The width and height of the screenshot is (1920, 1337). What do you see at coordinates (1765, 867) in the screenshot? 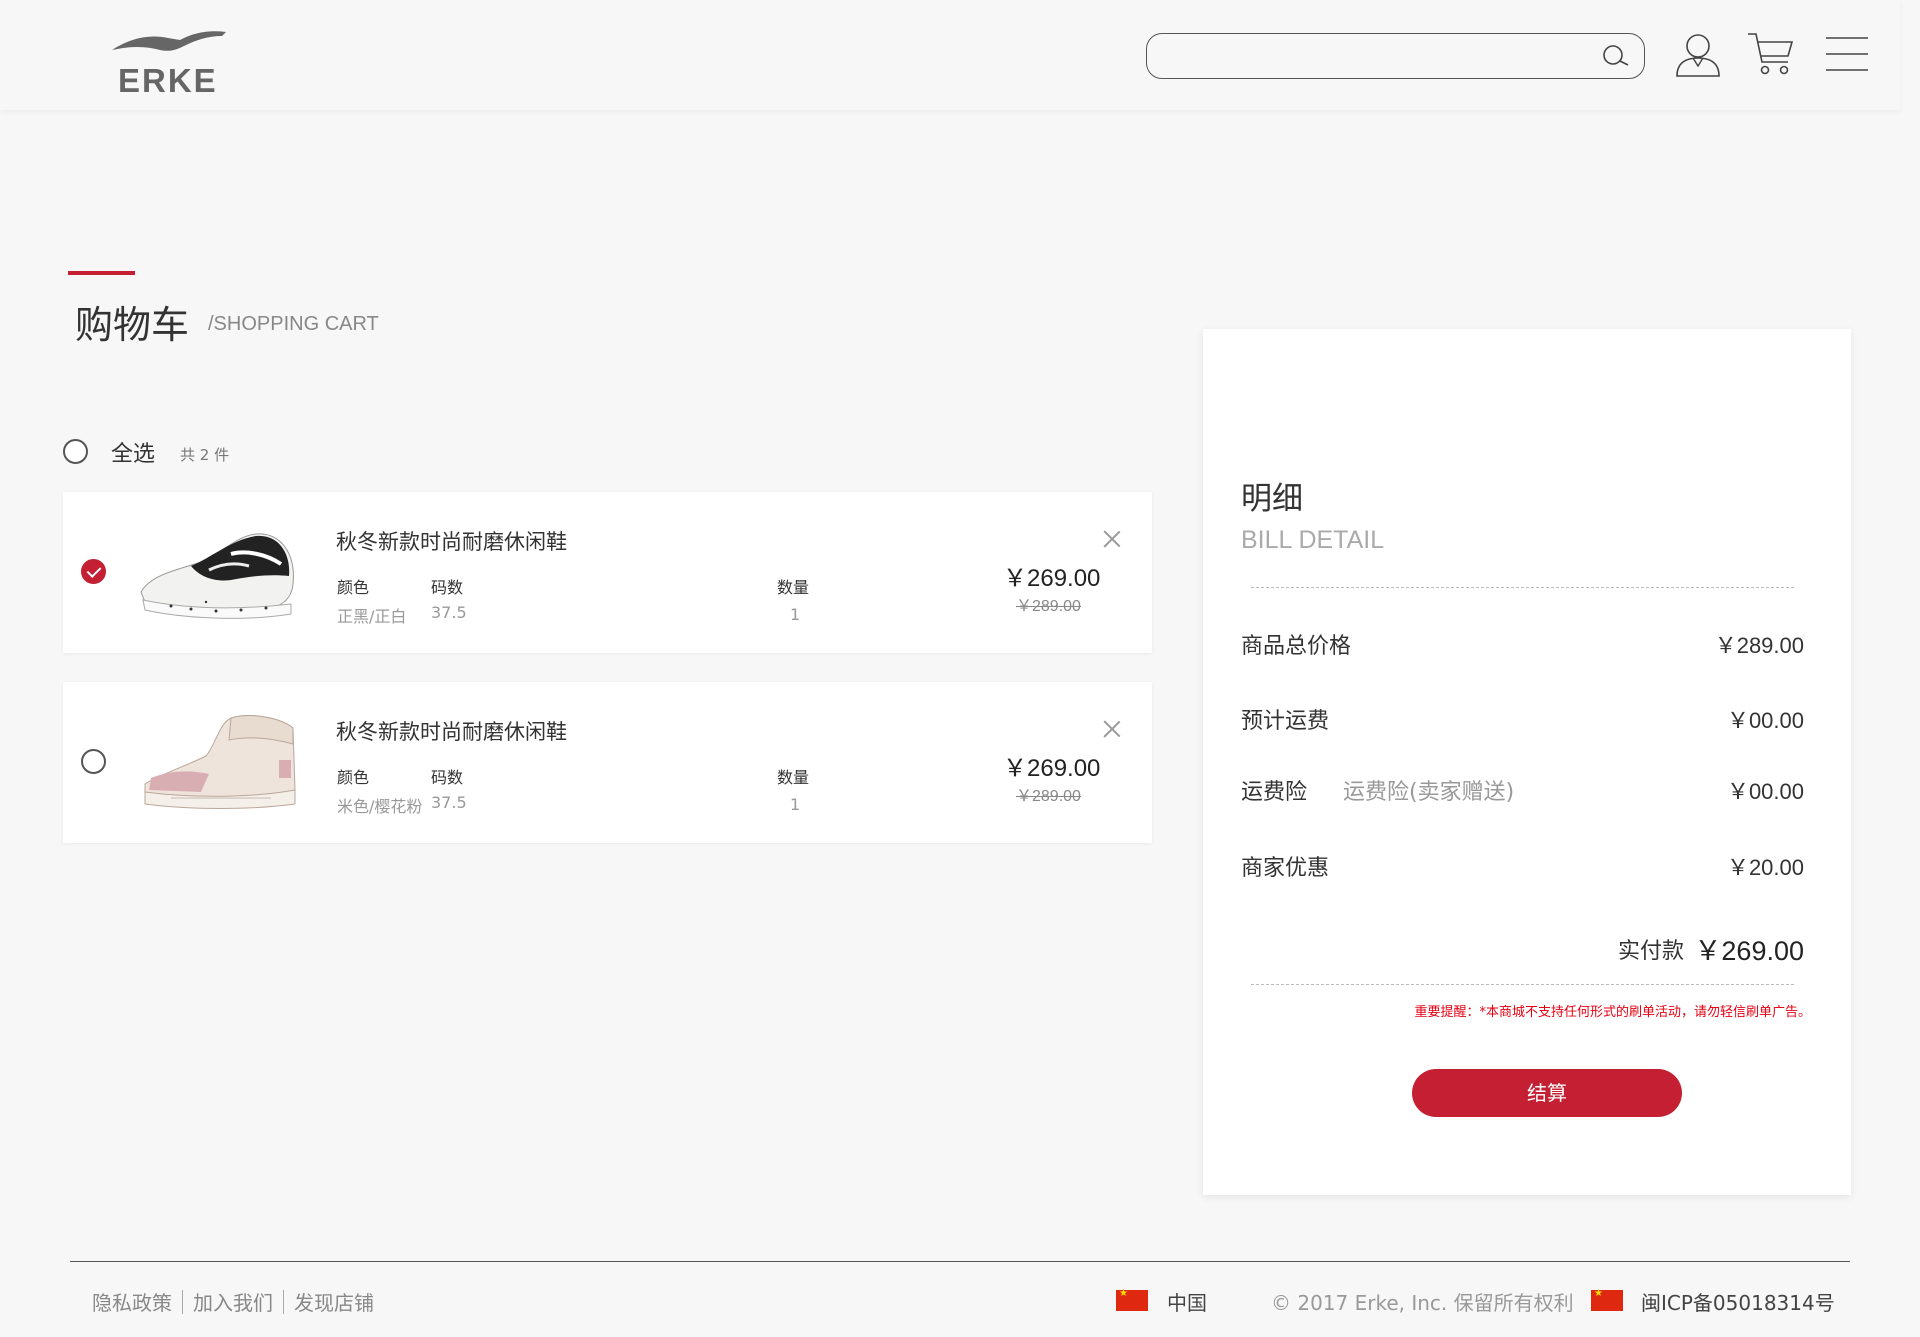
I see `discount-value: ￥20.00` at bounding box center [1765, 867].